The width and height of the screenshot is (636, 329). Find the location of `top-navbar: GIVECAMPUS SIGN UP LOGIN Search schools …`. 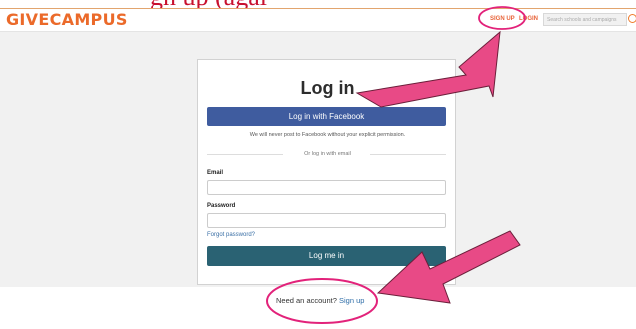

top-navbar: GIVECAMPUS SIGN UP LOGIN Search schools … is located at coordinates (318, 20).